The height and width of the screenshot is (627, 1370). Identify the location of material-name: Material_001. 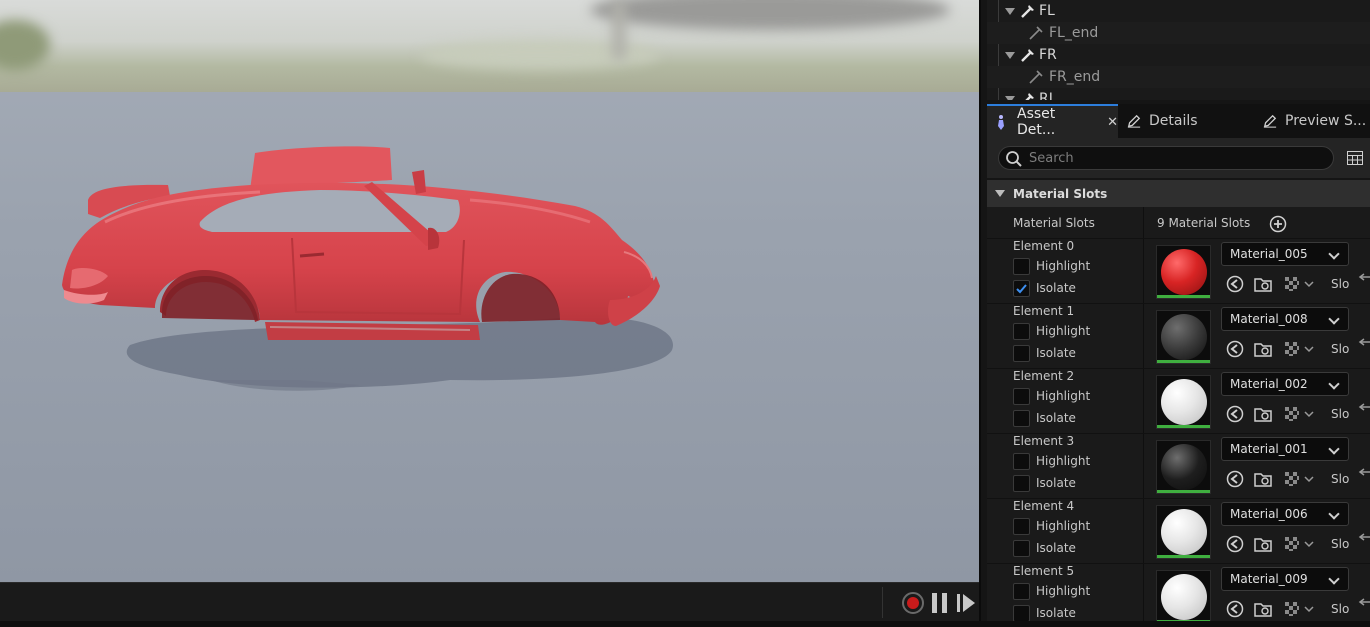
(1269, 449).